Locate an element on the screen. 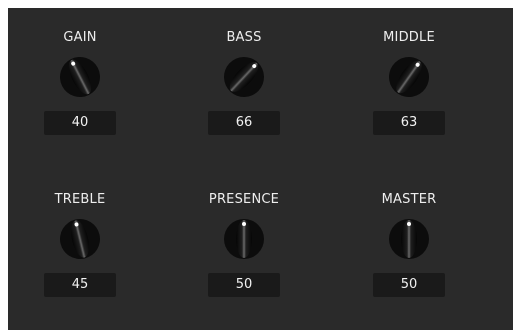 The width and height of the screenshot is (520, 330). gain-control: GAIN 40 is located at coordinates (80, 90).